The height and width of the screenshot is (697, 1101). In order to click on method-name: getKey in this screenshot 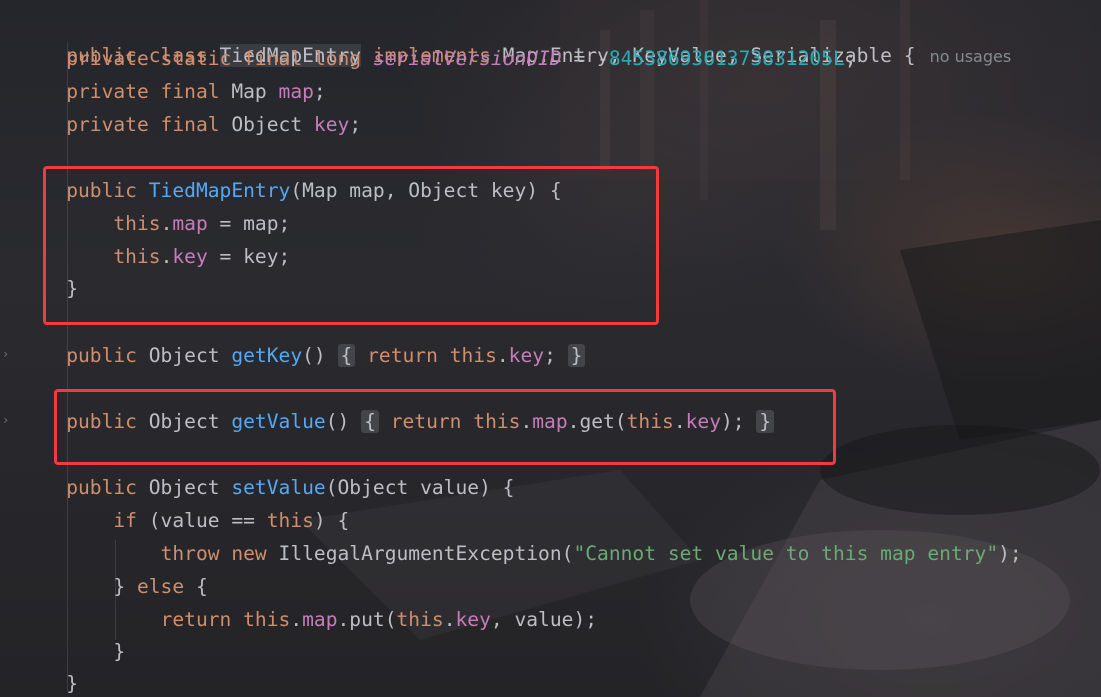, I will do `click(266, 355)`.